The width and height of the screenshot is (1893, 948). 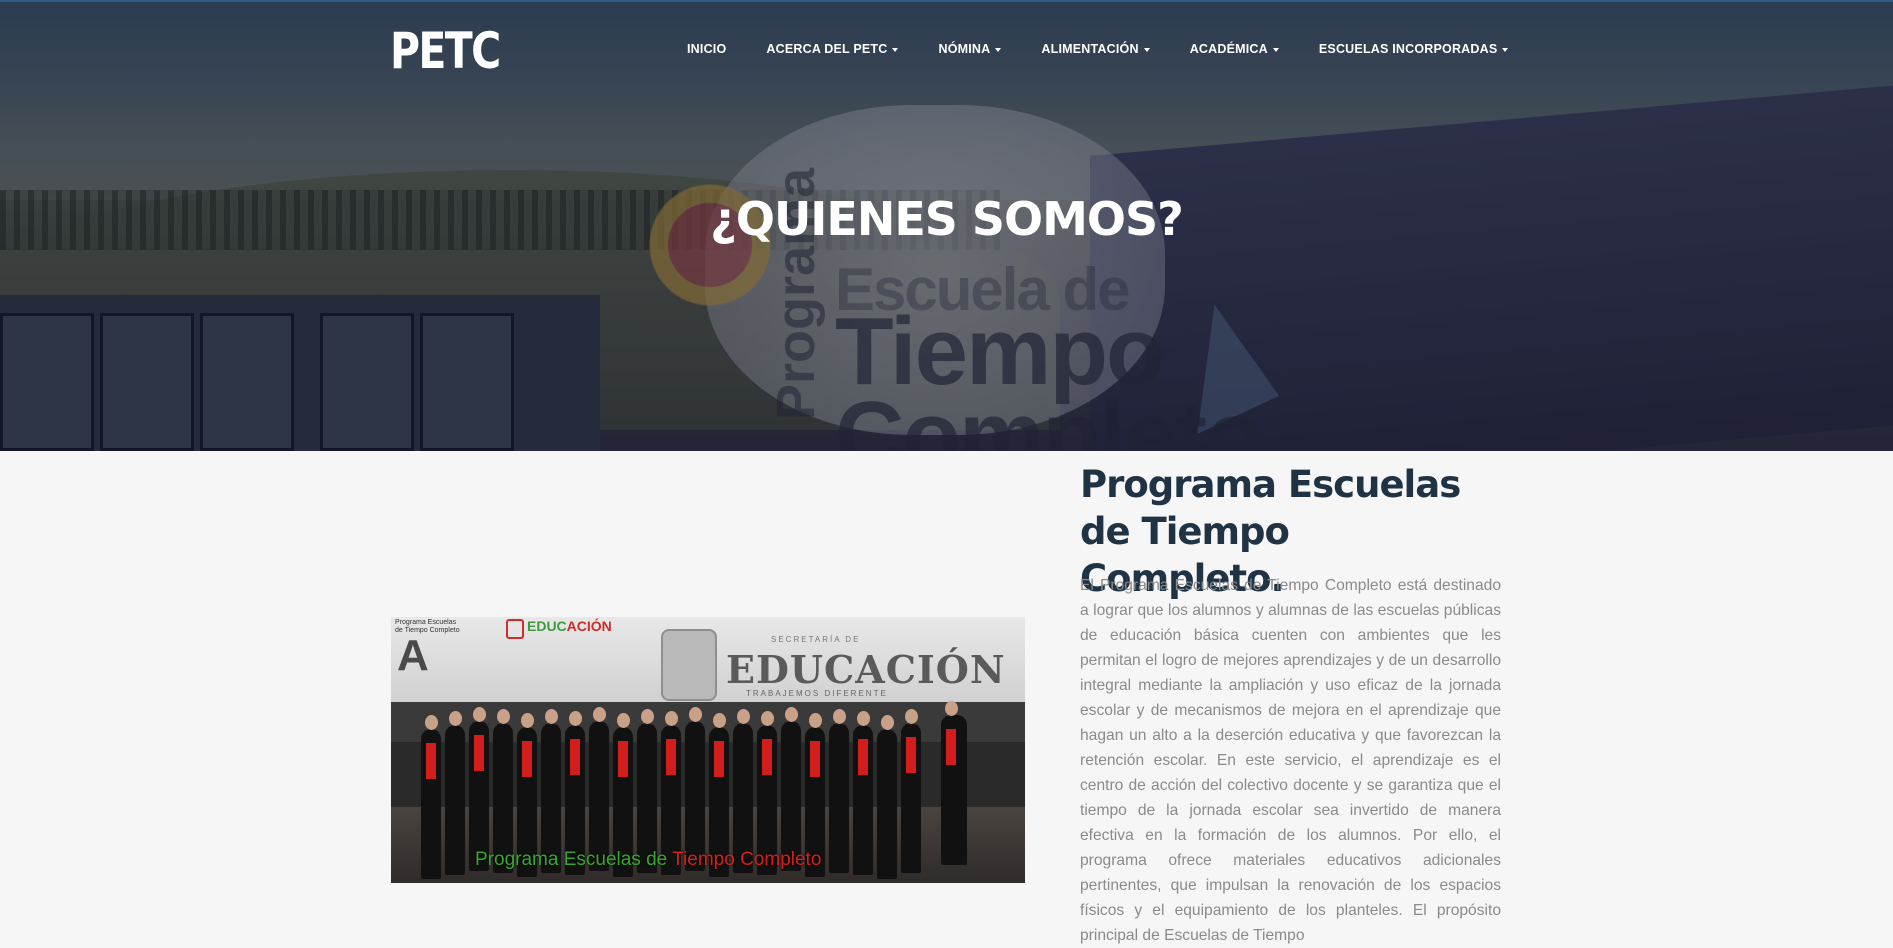 I want to click on nav-alimentacion: ALIMENTACIÓN, so click(x=1095, y=49).